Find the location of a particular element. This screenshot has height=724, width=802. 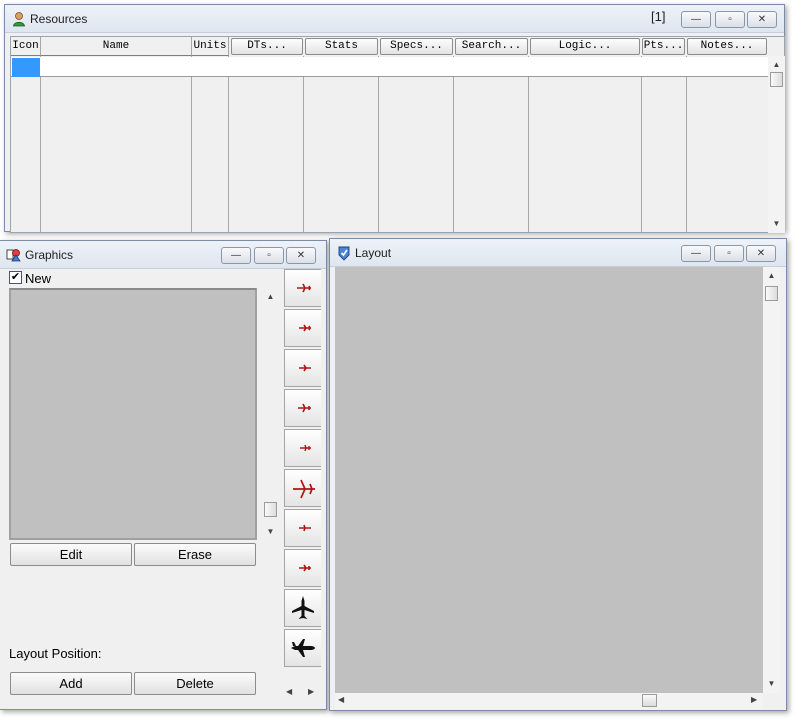

stats-button: Stats is located at coordinates (341, 46).